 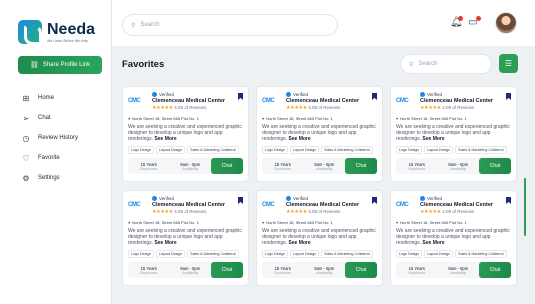 I want to click on verified-label: Verified, so click(x=167, y=198).